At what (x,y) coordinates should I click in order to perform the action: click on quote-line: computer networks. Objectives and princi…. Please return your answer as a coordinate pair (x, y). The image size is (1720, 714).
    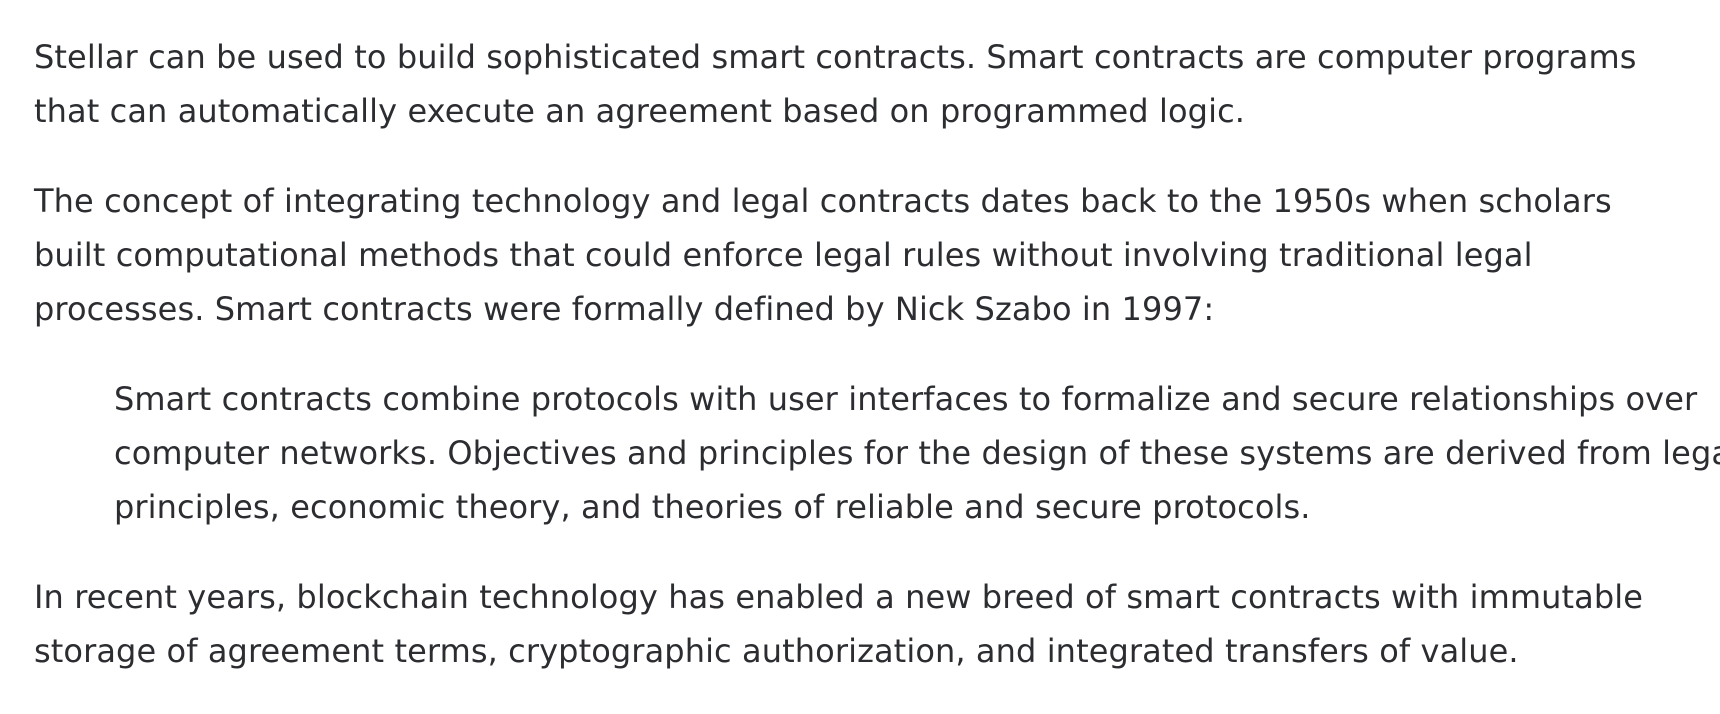
    Looking at the image, I should click on (917, 453).